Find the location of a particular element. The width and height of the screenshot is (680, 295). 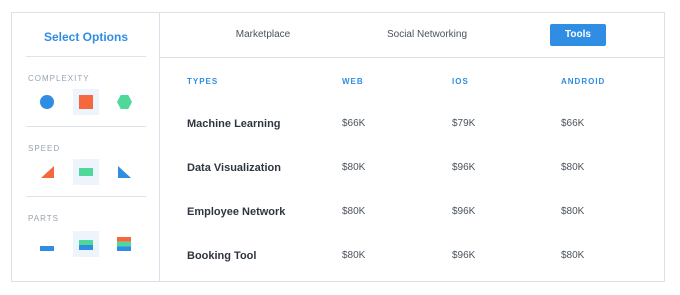

cell-ios-price: $79K is located at coordinates (464, 123).